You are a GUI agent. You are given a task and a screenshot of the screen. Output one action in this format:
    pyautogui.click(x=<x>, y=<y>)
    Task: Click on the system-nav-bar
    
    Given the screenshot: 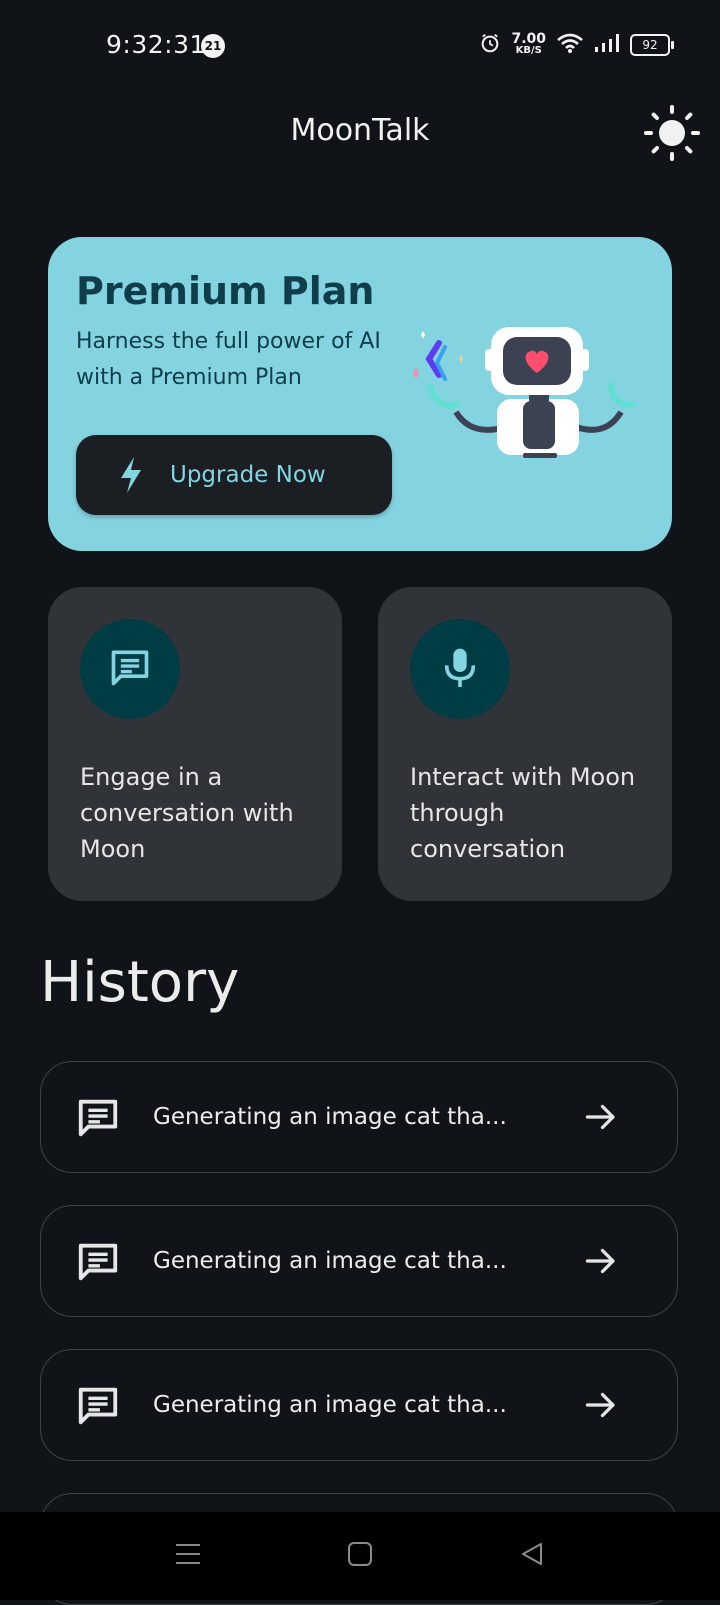 What is the action you would take?
    pyautogui.click(x=360, y=1556)
    